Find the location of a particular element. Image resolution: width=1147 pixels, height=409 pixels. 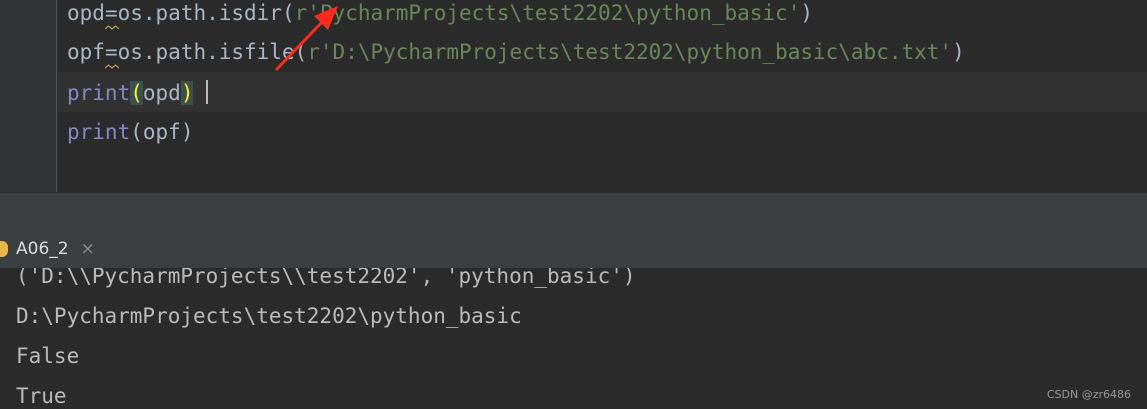

run-tab-a06-2: A06_2 × is located at coordinates (47, 249).